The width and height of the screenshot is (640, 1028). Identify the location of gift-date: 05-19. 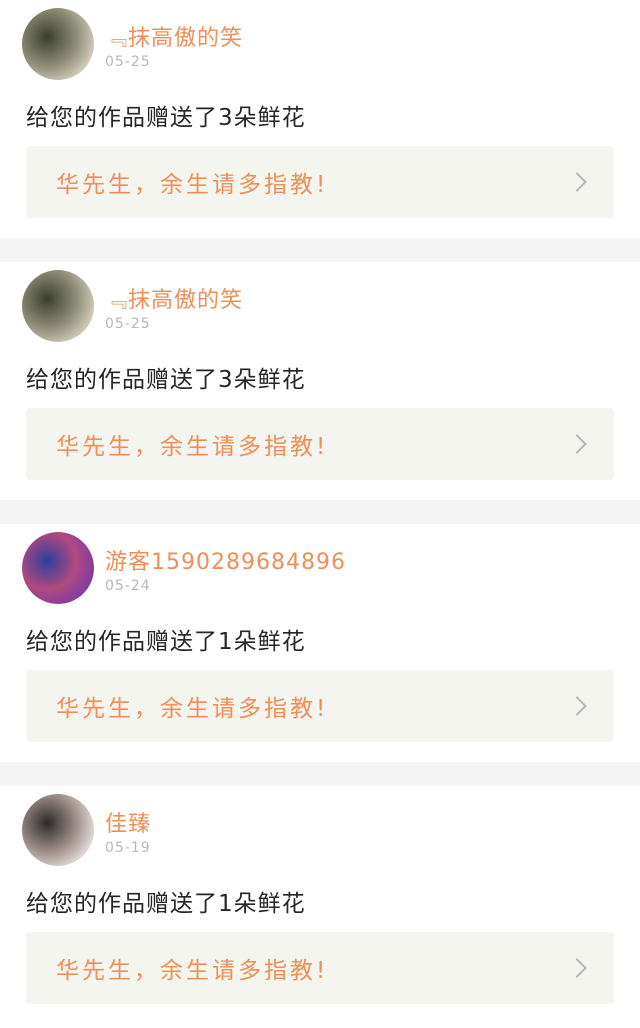
(128, 848).